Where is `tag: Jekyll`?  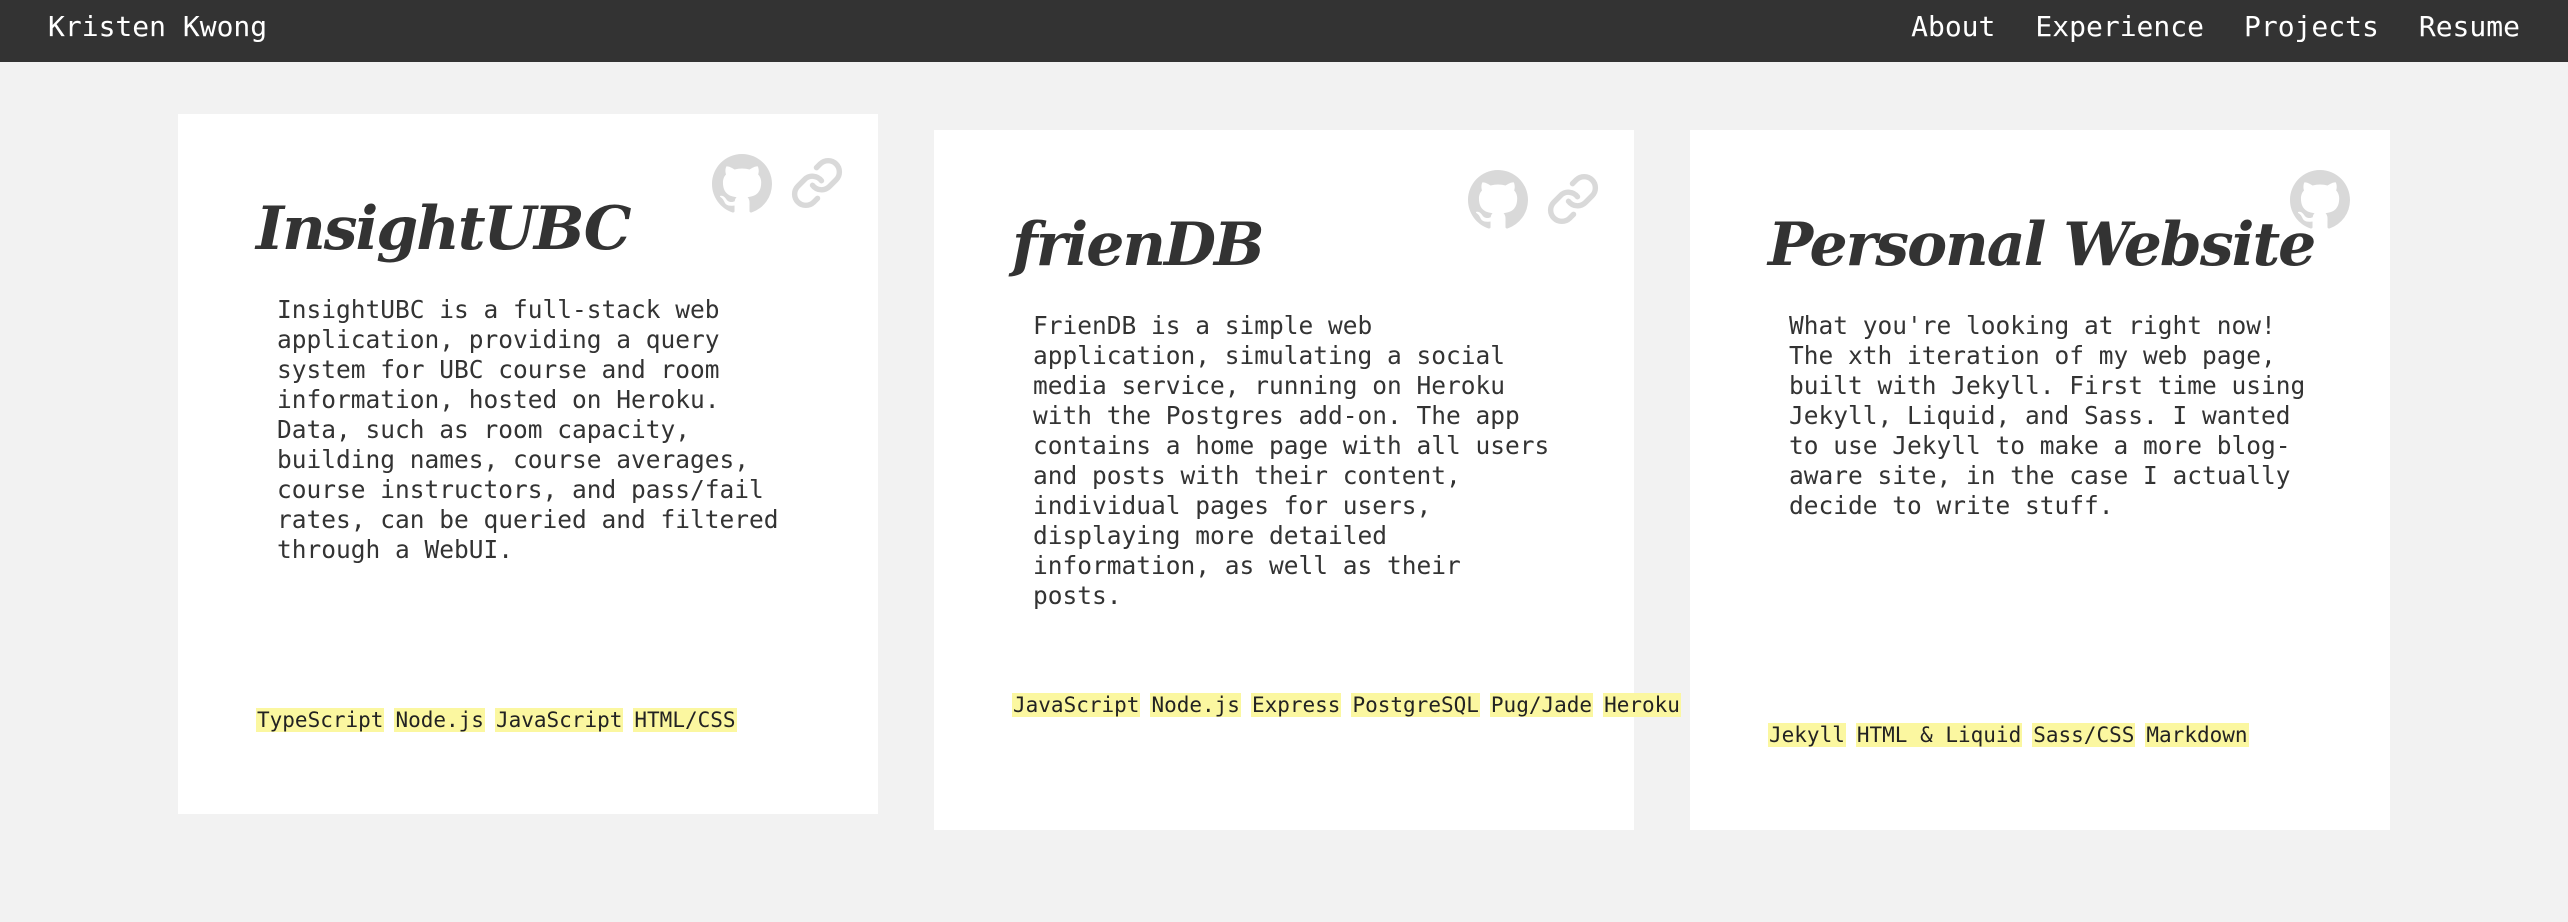 tag: Jekyll is located at coordinates (1807, 735).